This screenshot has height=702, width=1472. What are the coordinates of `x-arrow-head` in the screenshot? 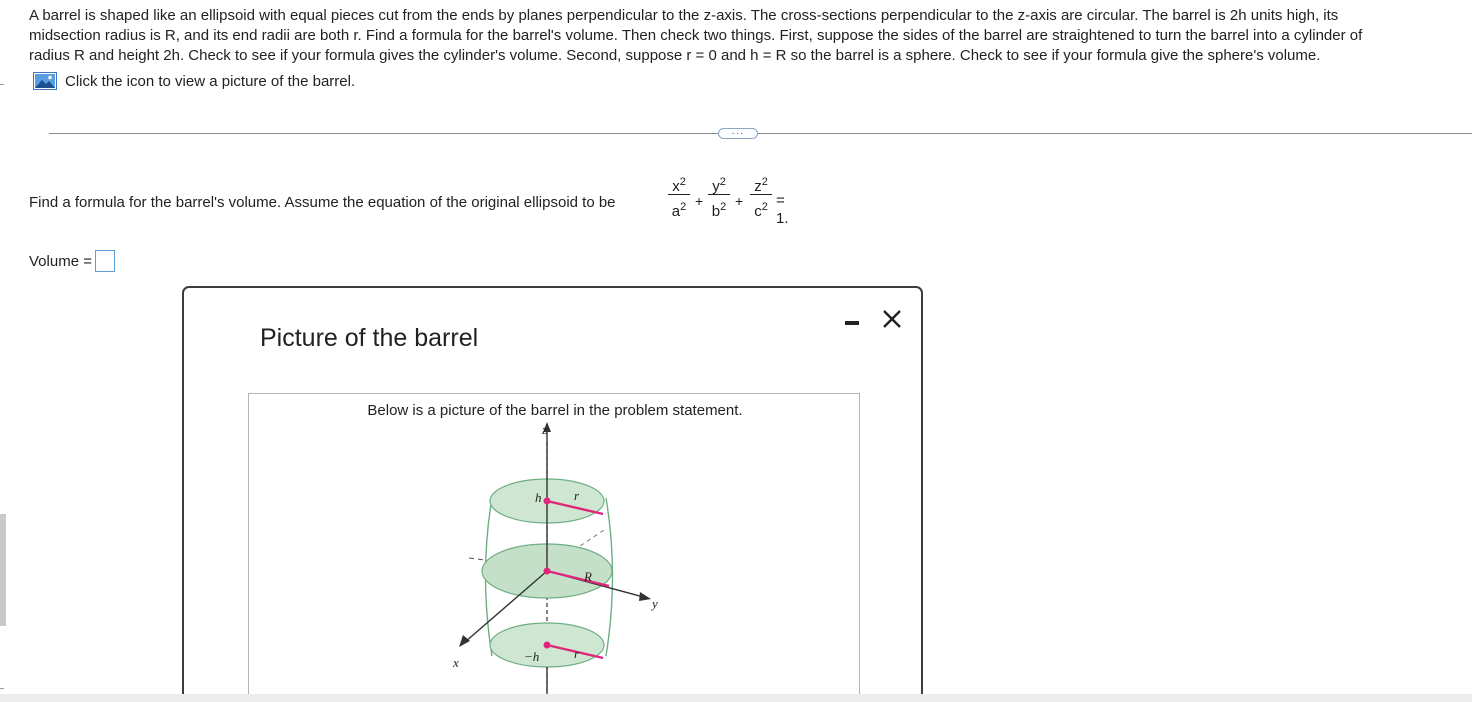 It's located at (464, 641).